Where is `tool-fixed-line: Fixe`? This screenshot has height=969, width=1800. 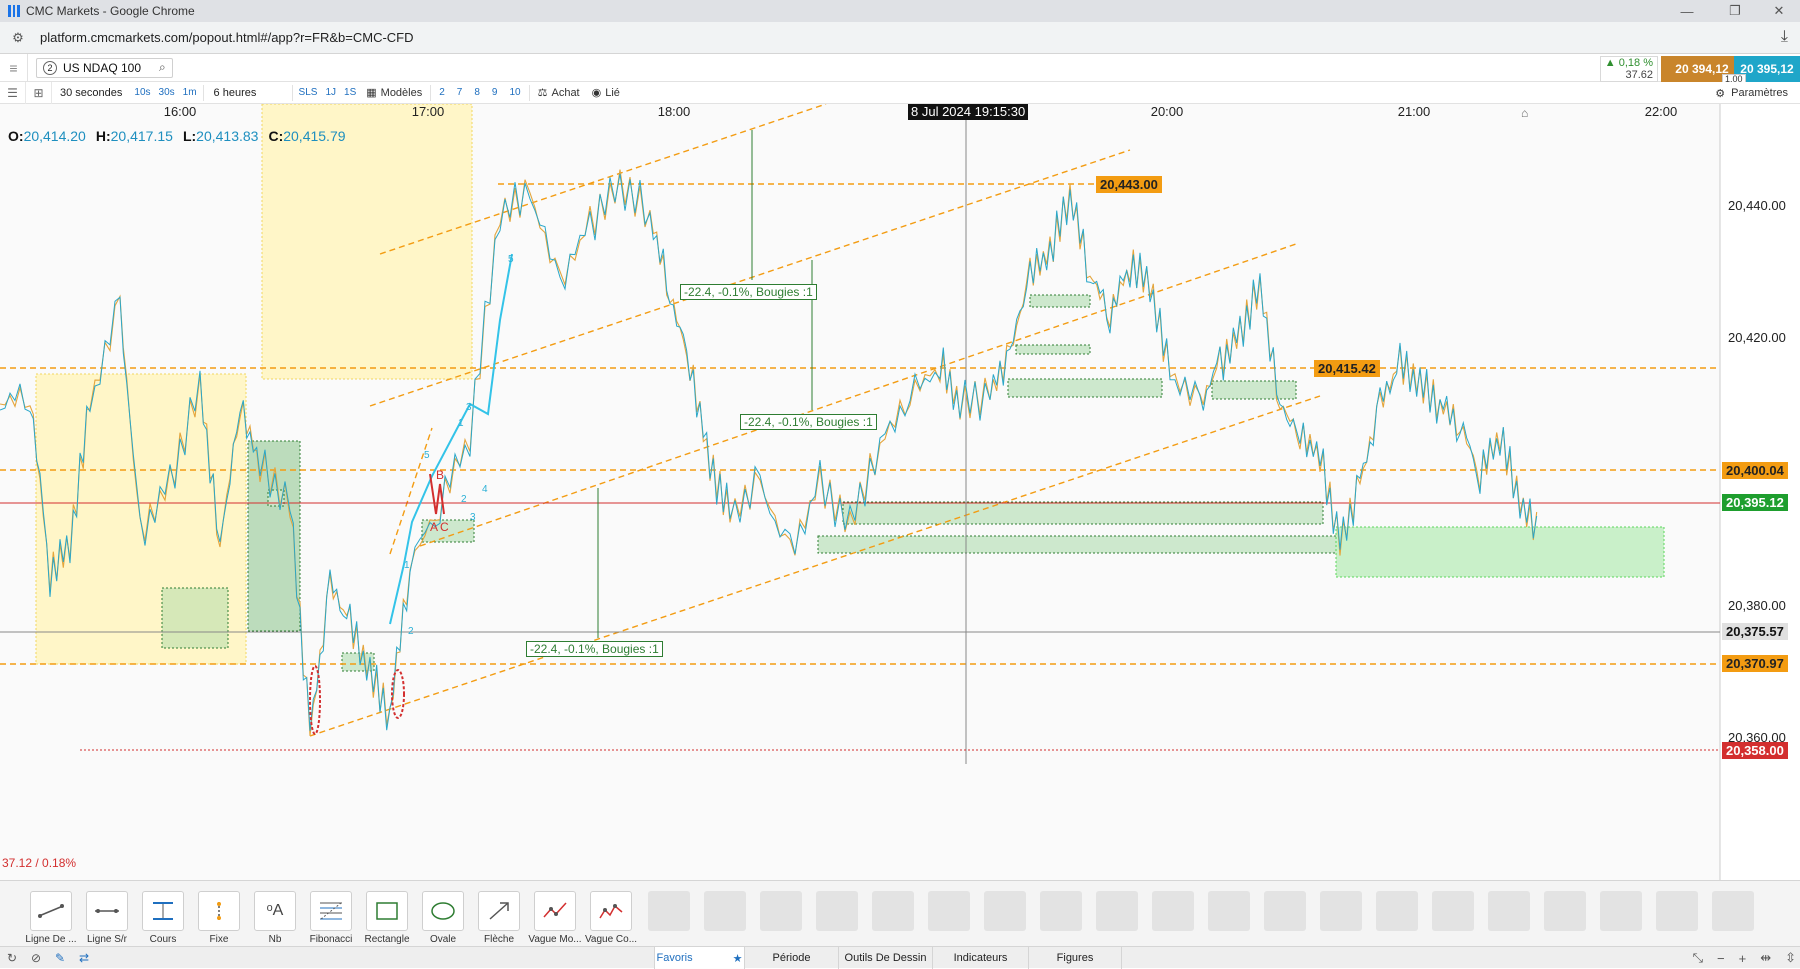
tool-fixed-line: Fixe is located at coordinates (219, 918).